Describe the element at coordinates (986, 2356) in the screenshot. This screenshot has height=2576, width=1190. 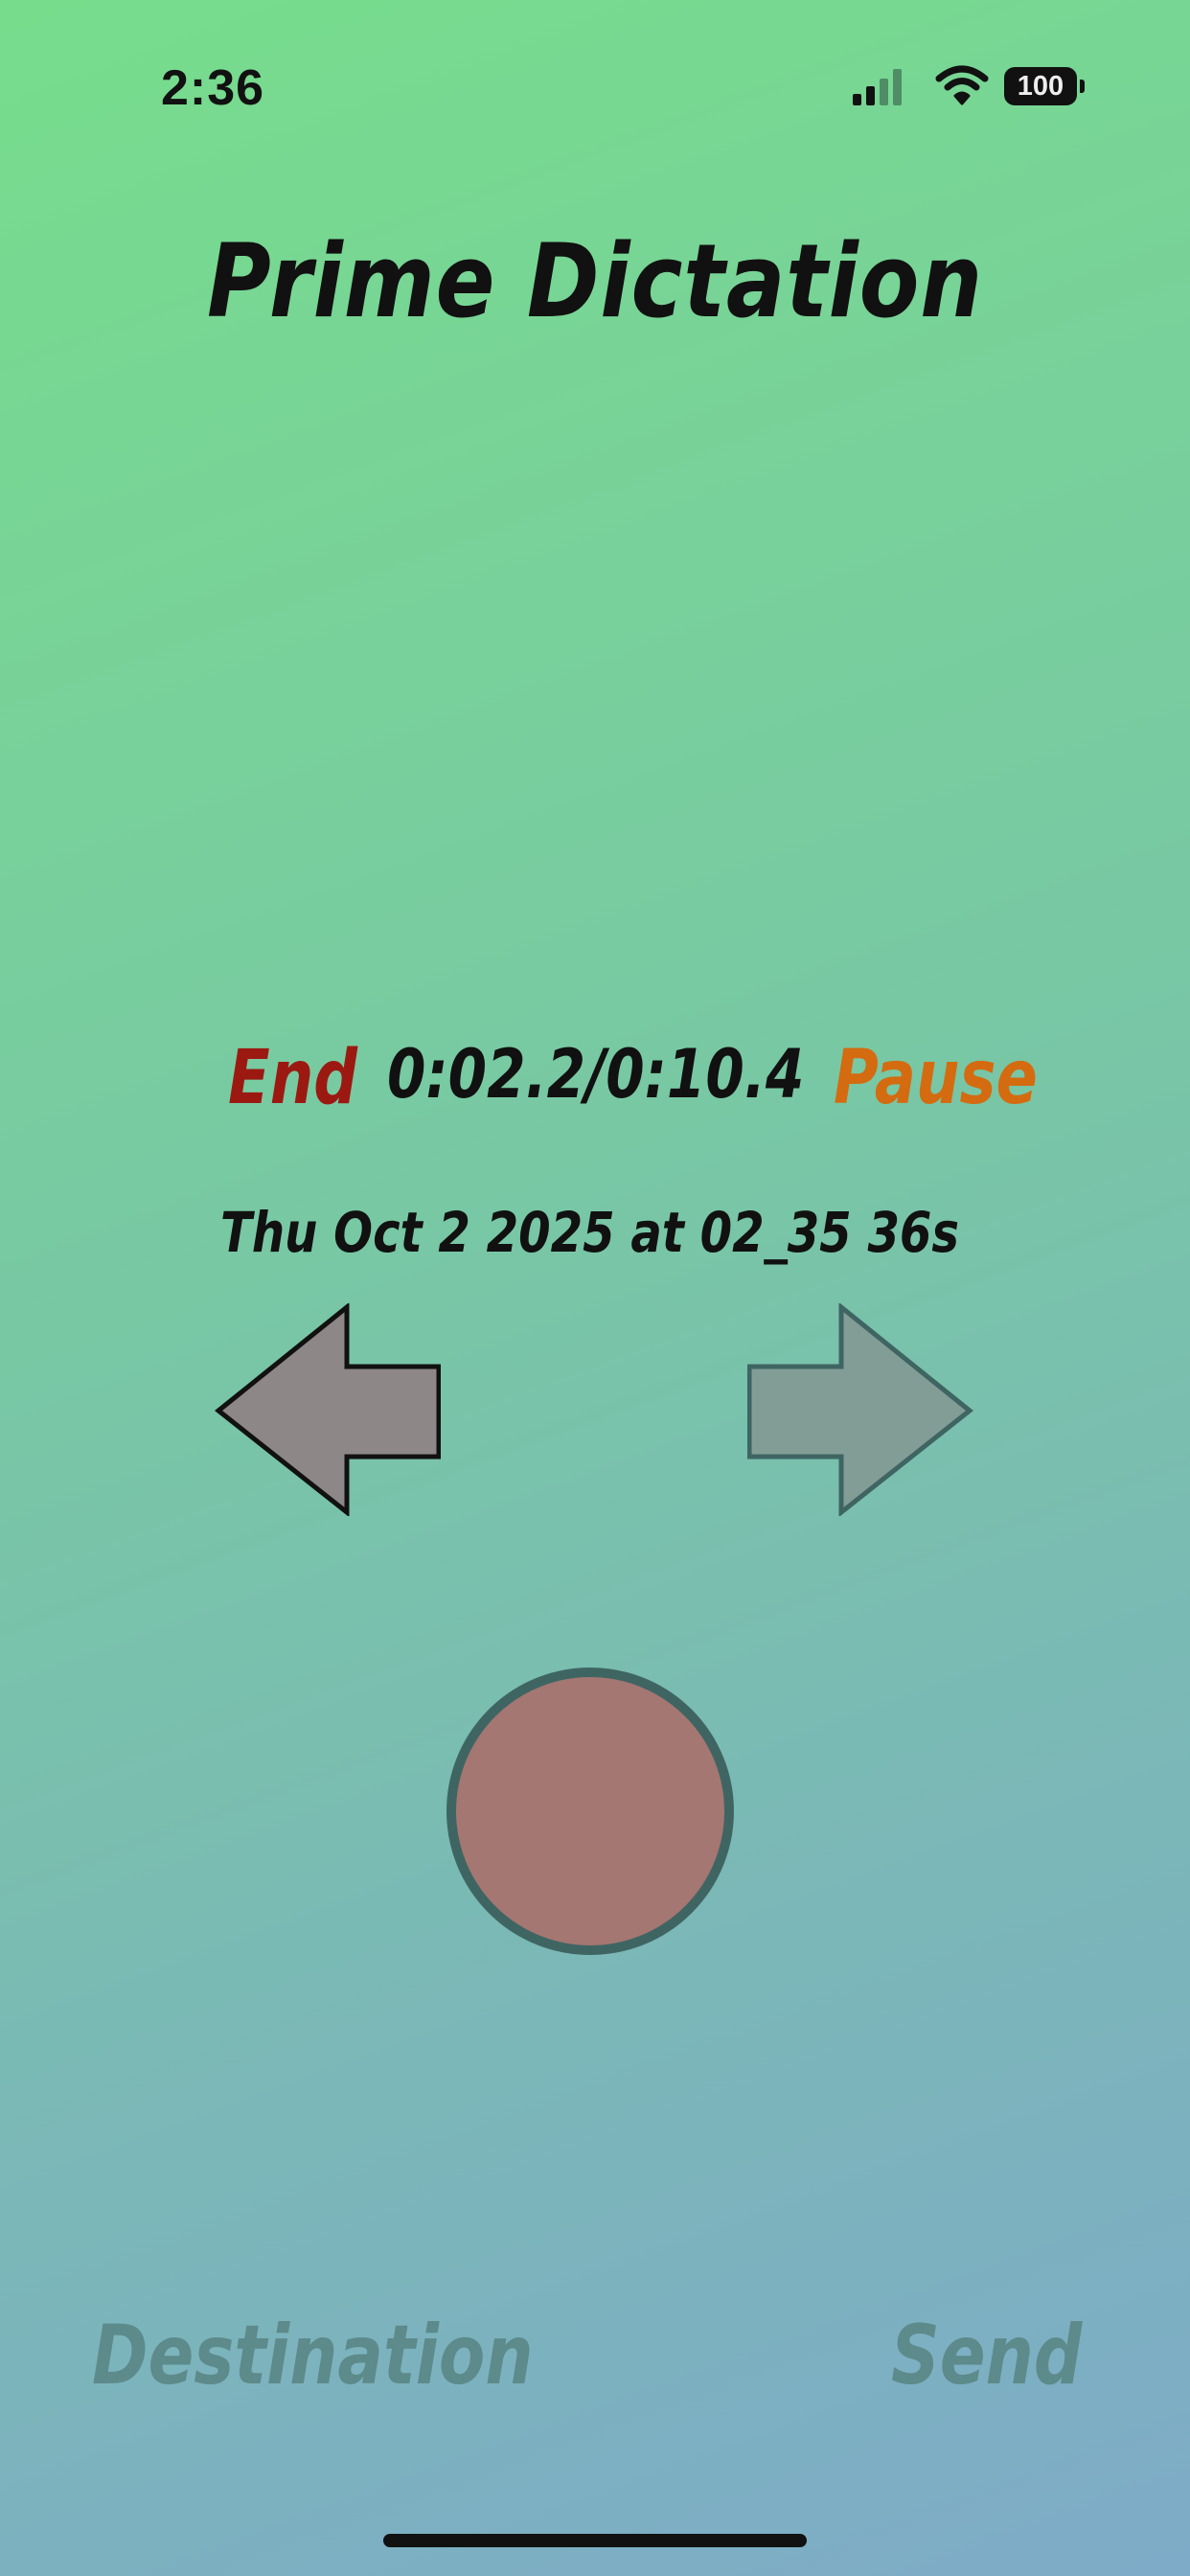
I see `send-button: Send` at that location.